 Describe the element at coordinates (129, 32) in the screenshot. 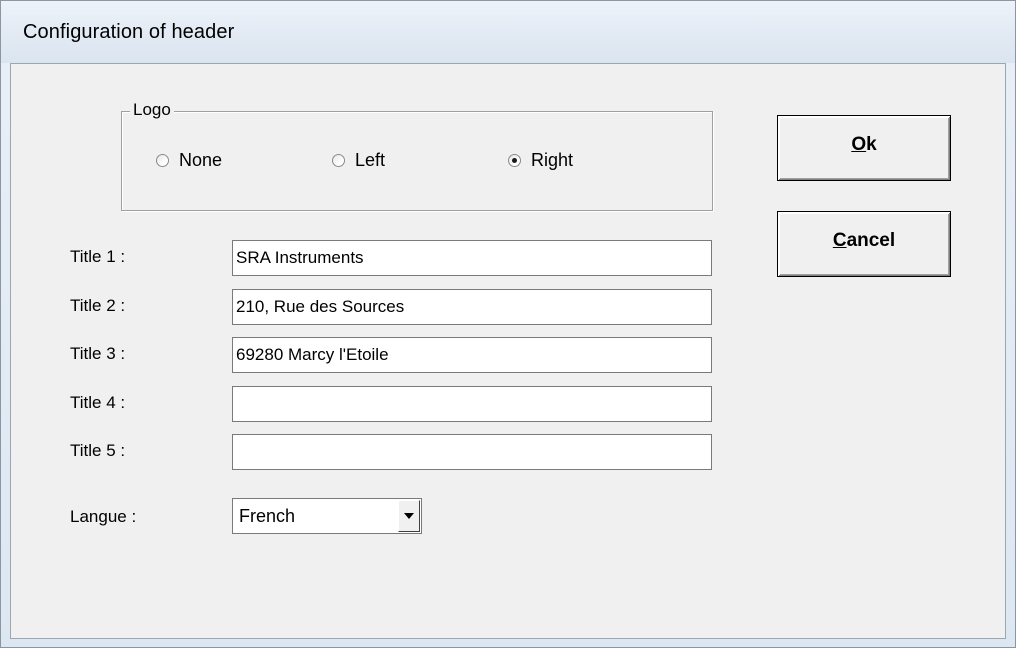

I see `window-title: Configuration of header` at that location.